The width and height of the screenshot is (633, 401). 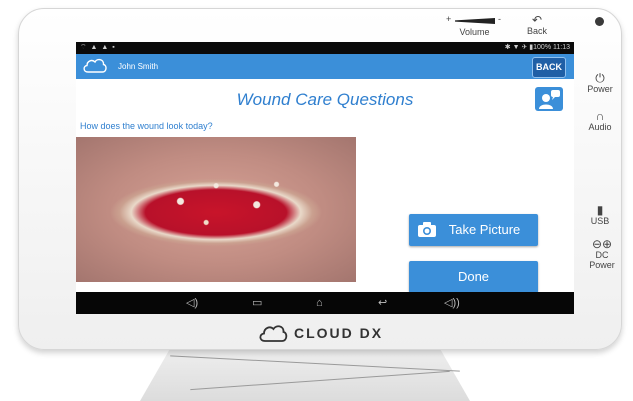 I want to click on app-header: John Smith BACK, so click(x=325, y=66).